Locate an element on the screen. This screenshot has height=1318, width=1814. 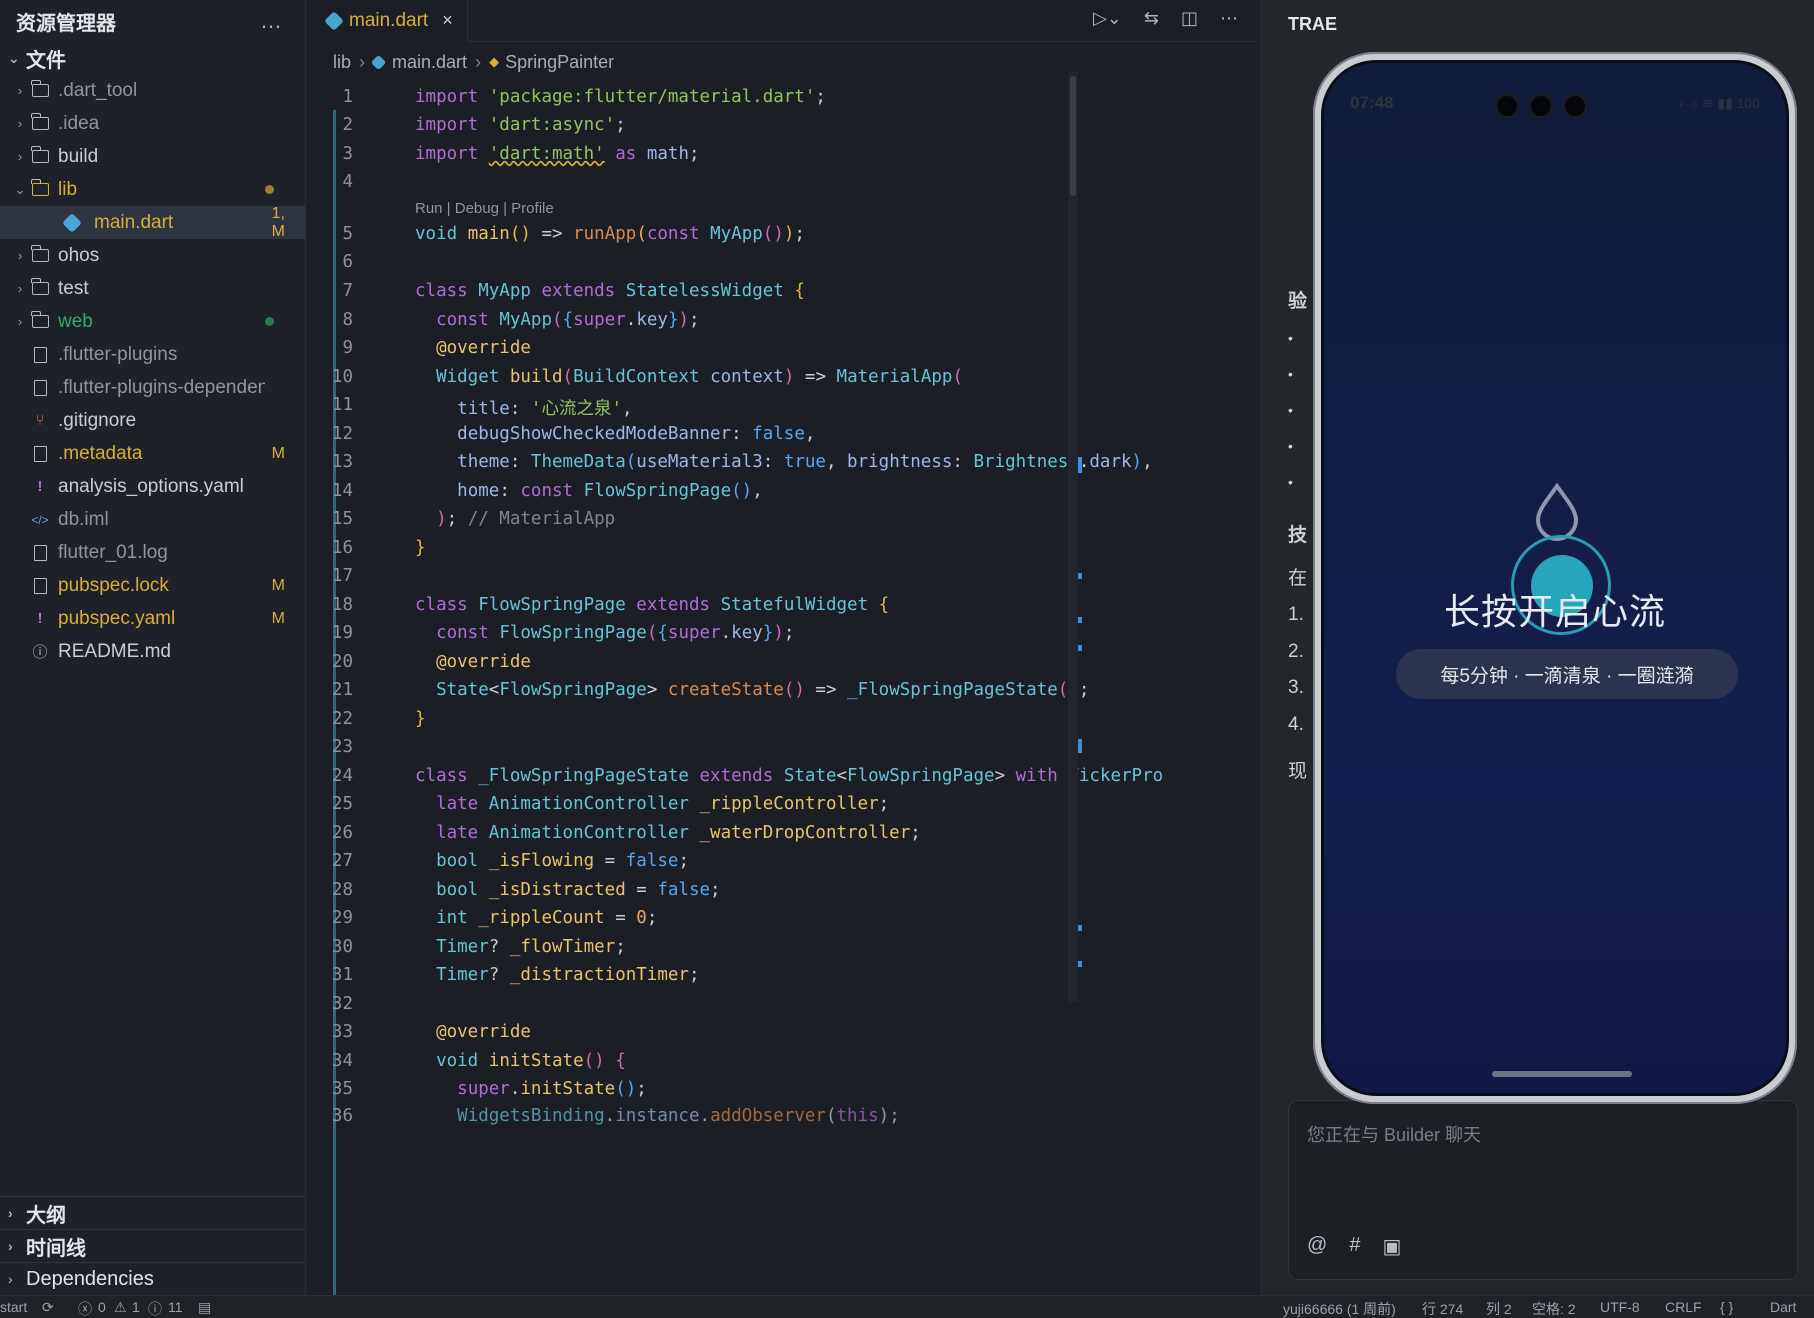
sync-icon: ⟳ is located at coordinates (48, 1307).